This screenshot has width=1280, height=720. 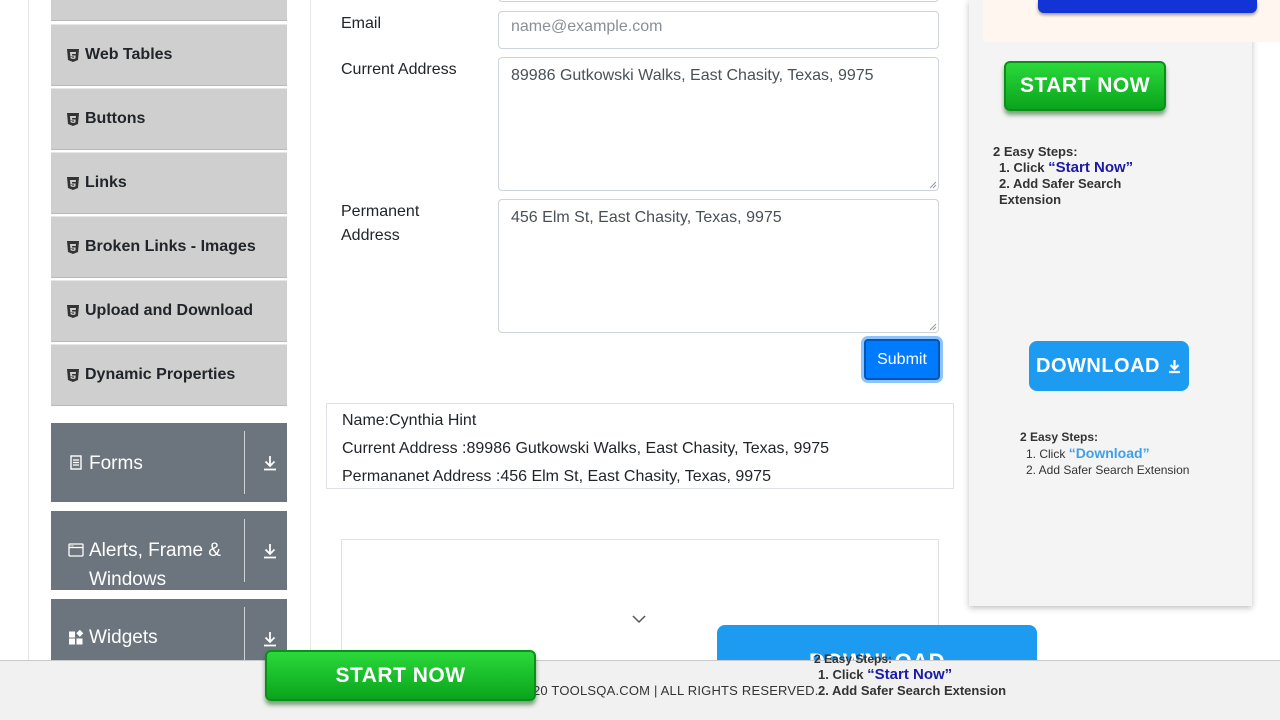 What do you see at coordinates (718, 30) in the screenshot?
I see `email-field: name@example.com` at bounding box center [718, 30].